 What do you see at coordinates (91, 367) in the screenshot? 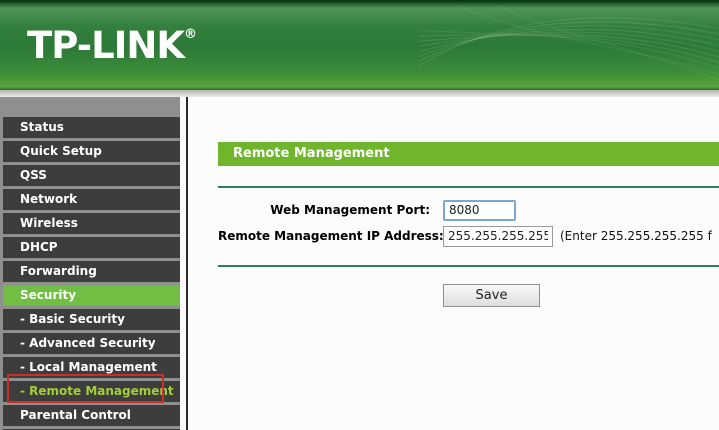
I see `sidebar-item-local-management: - Local Management` at bounding box center [91, 367].